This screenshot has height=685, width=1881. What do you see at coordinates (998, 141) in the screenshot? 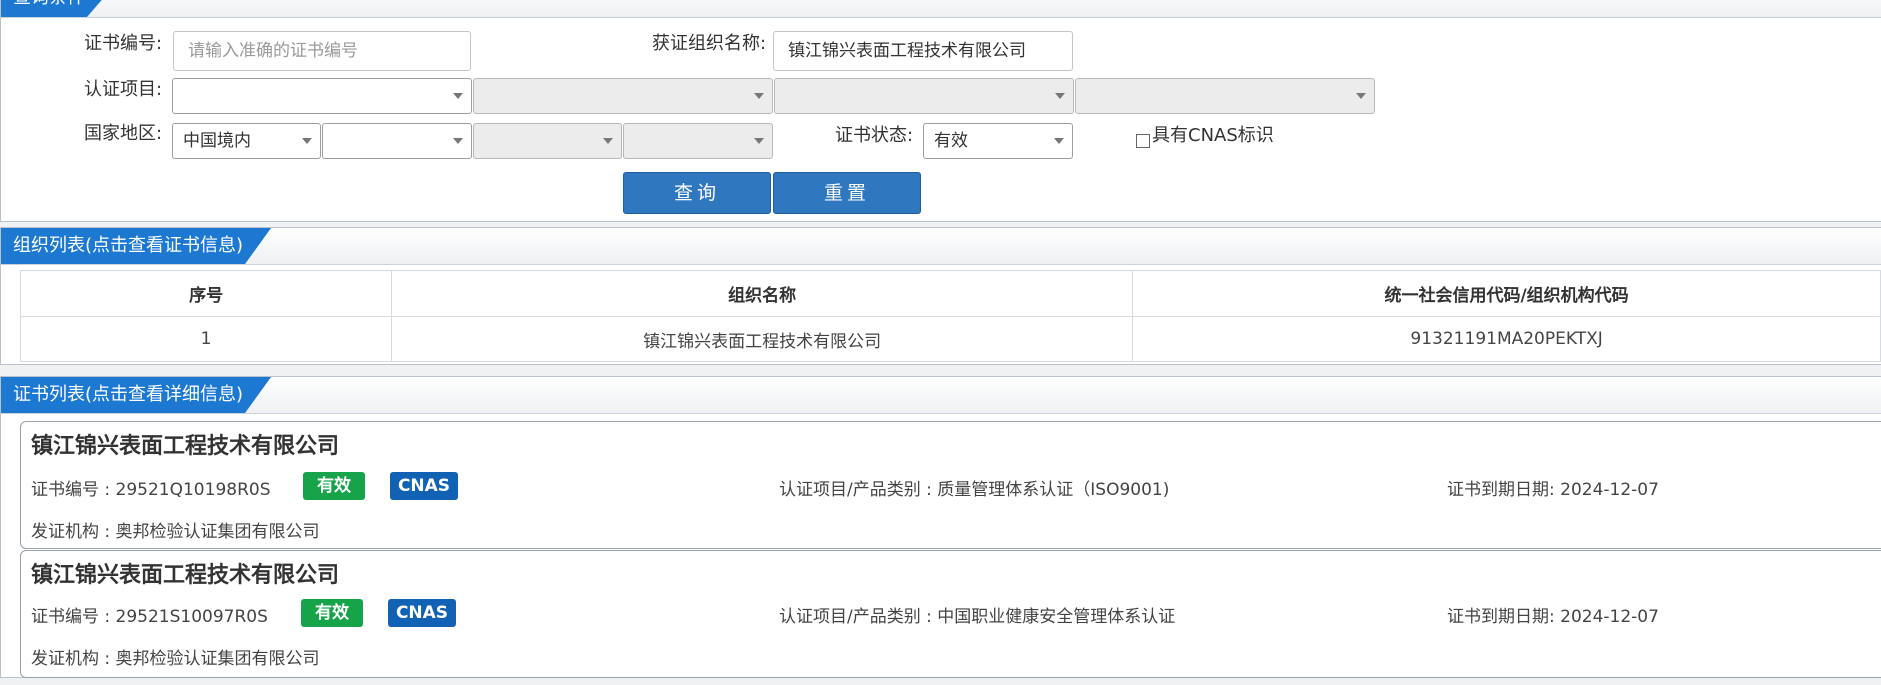
I see `status-select: 有效` at bounding box center [998, 141].